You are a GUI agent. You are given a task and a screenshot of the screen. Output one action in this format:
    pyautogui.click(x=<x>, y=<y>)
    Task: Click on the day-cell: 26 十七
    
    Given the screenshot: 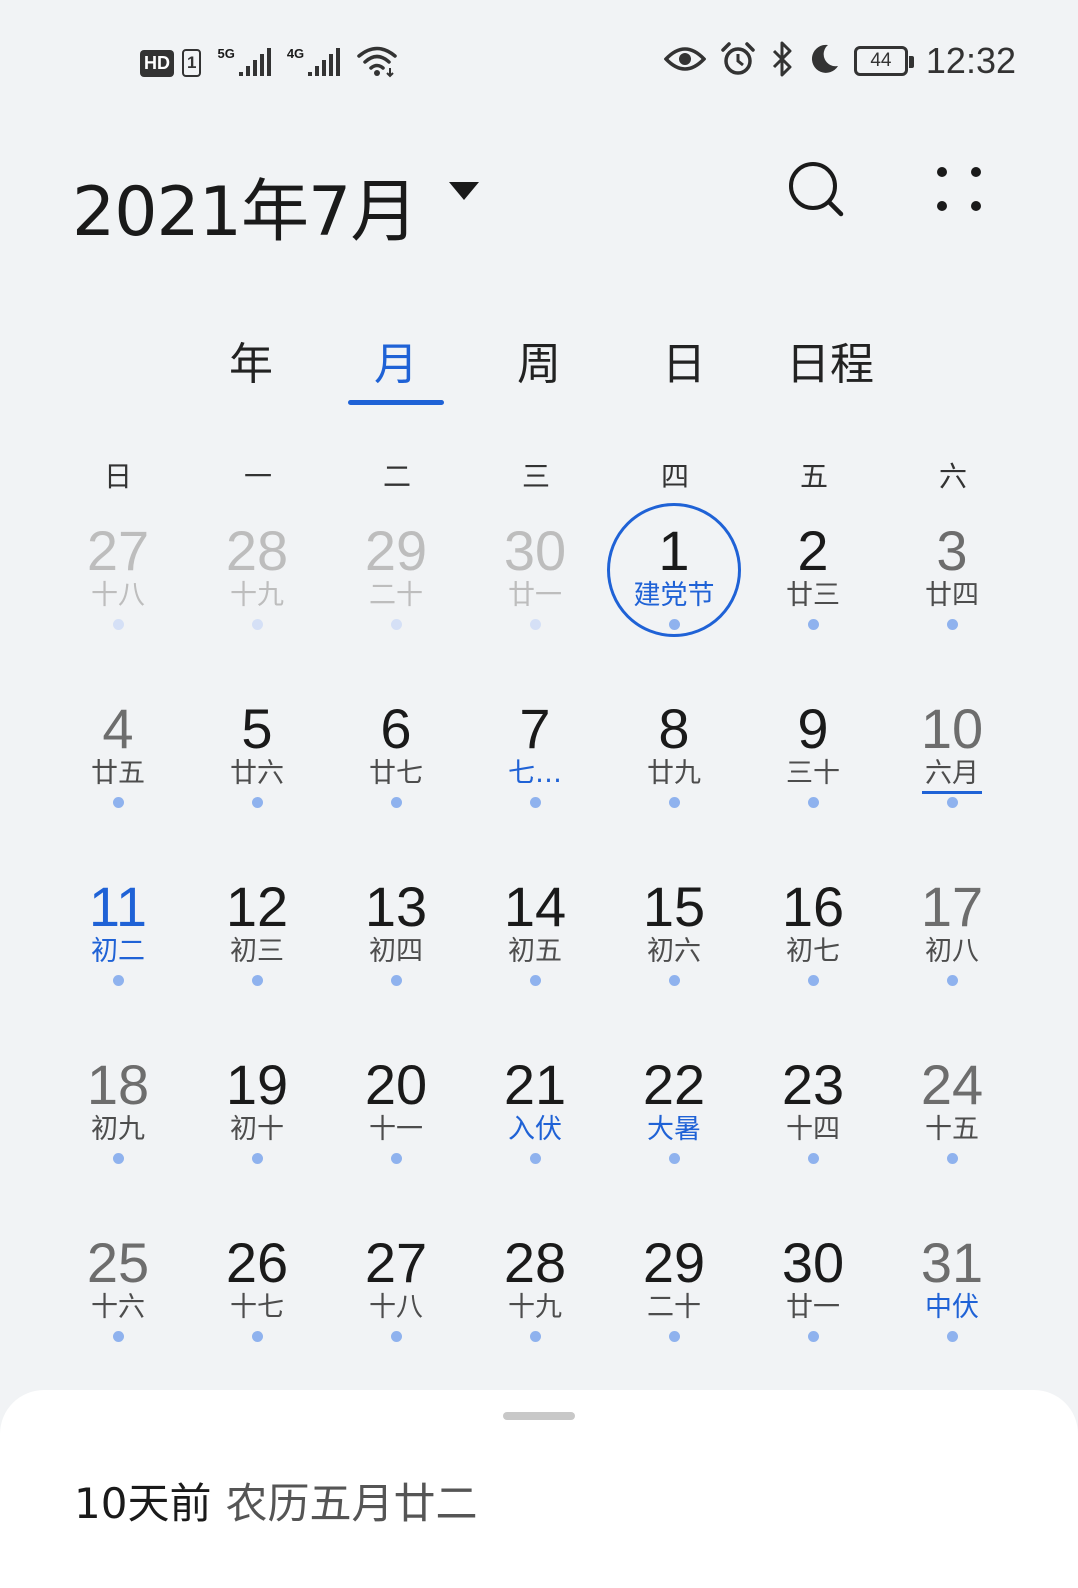 What is the action you would take?
    pyautogui.click(x=257, y=1302)
    